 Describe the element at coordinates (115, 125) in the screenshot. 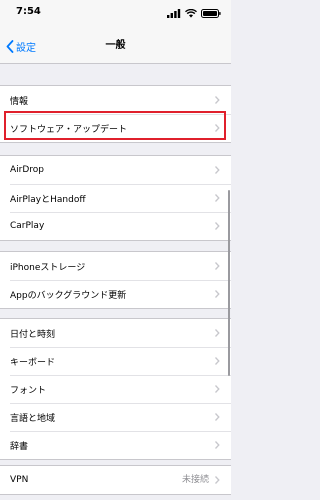

I see `highlight-box` at that location.